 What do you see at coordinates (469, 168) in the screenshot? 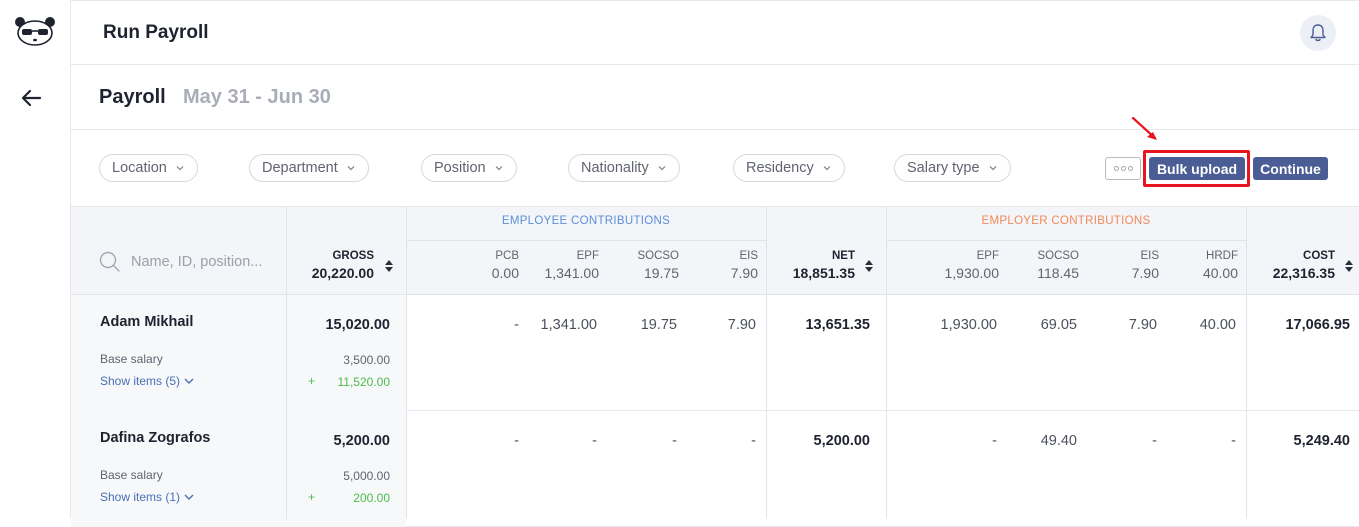
I see `filter-position: Position` at bounding box center [469, 168].